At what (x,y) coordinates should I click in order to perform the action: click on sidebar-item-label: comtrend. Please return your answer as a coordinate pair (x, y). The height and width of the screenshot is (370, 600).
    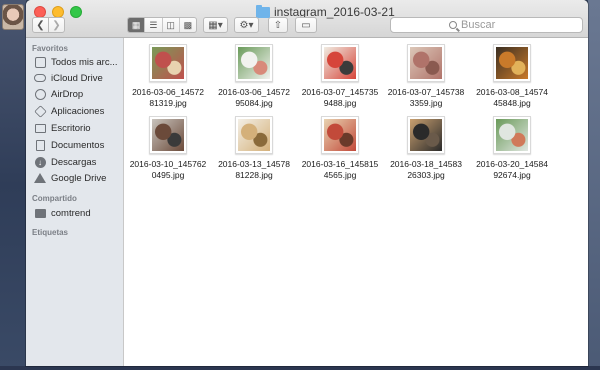
    Looking at the image, I should click on (71, 213).